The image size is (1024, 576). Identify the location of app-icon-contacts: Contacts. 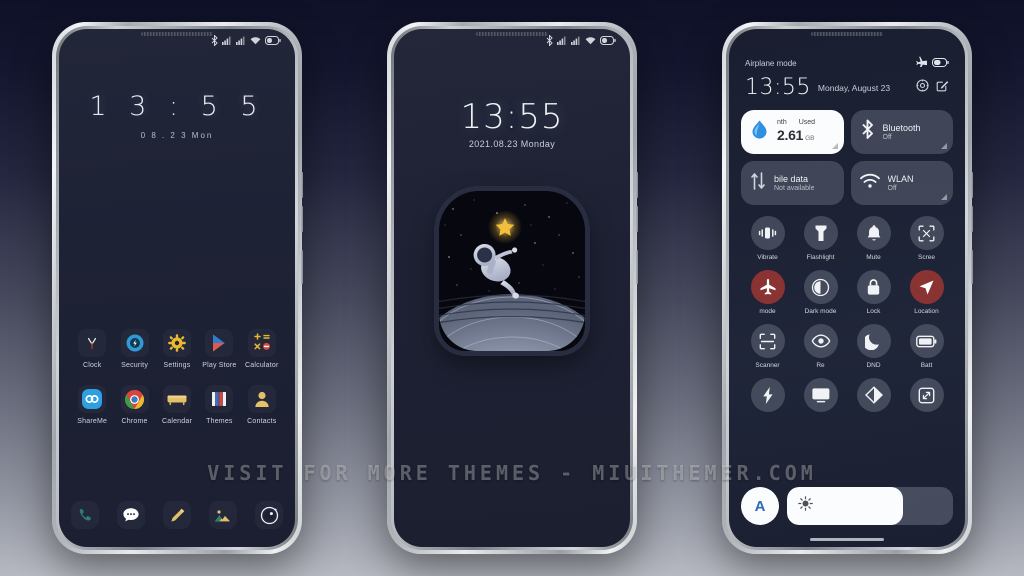
(262, 405).